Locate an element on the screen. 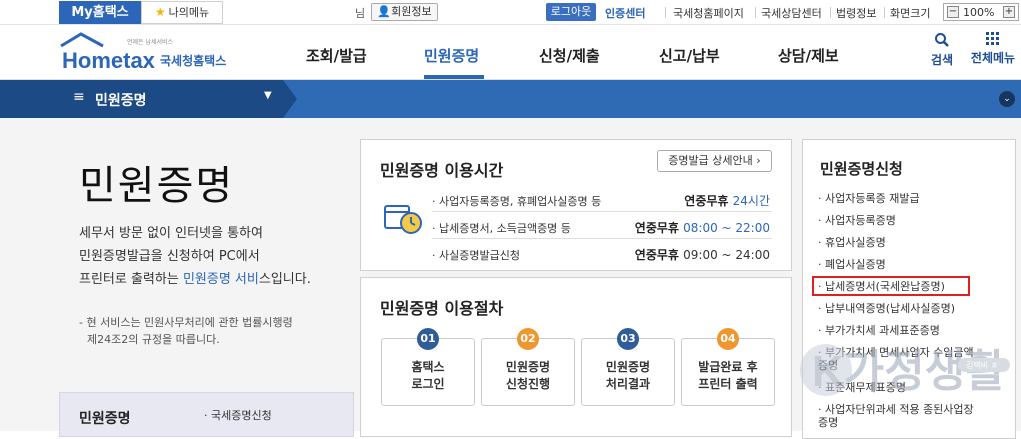 This screenshot has width=1021, height=439. step-line-2: 처리결과 is located at coordinates (628, 384).